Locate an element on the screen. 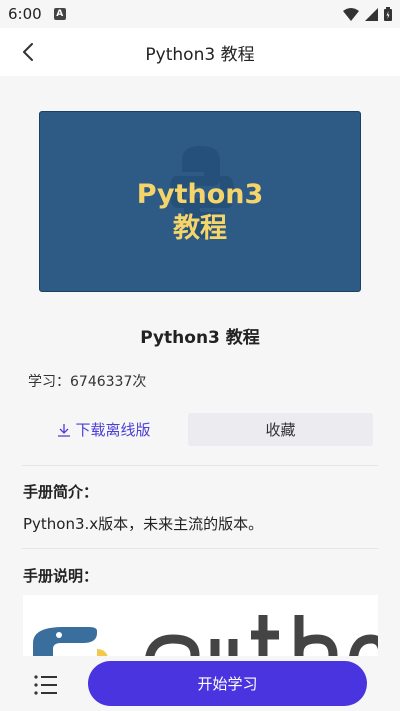  python-logo-image is located at coordinates (200, 625).